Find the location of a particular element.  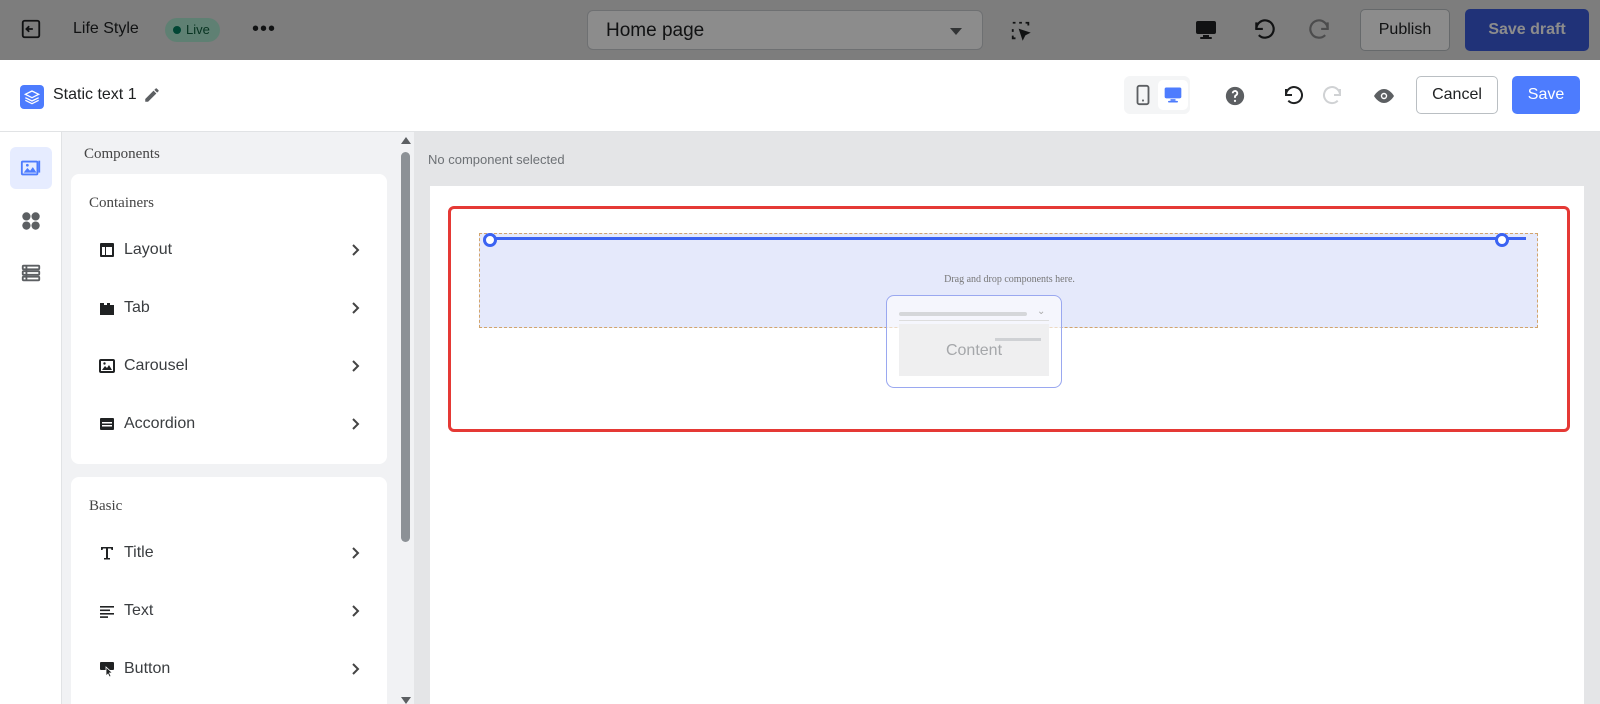

panel-scrollbar is located at coordinates (406, 418).